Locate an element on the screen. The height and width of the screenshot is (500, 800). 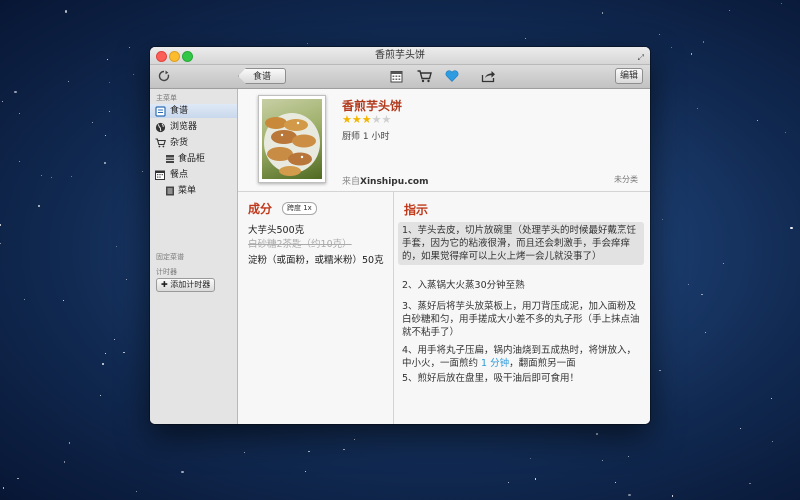
recipe-header: 香煎芋头饼 ★★★★★ 厨师 1 小时 来自Xinshipu.com 未分类 is located at coordinates (444, 140).